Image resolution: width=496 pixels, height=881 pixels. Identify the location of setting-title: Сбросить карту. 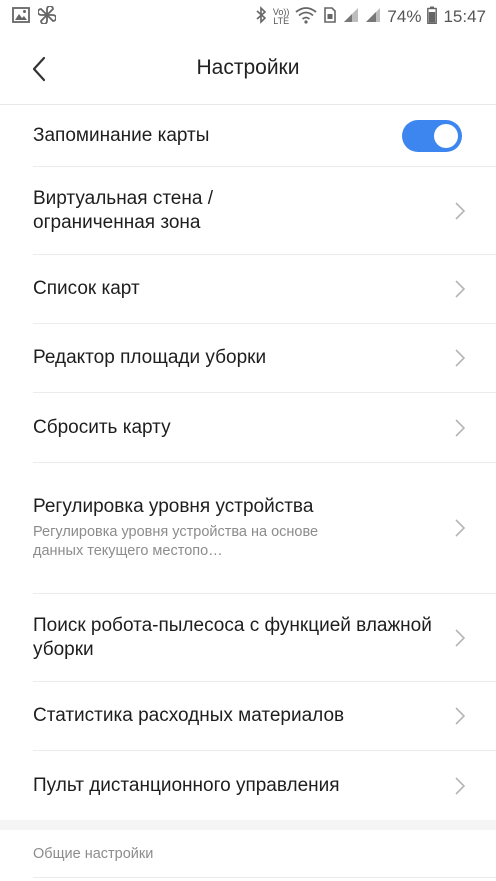
(102, 427).